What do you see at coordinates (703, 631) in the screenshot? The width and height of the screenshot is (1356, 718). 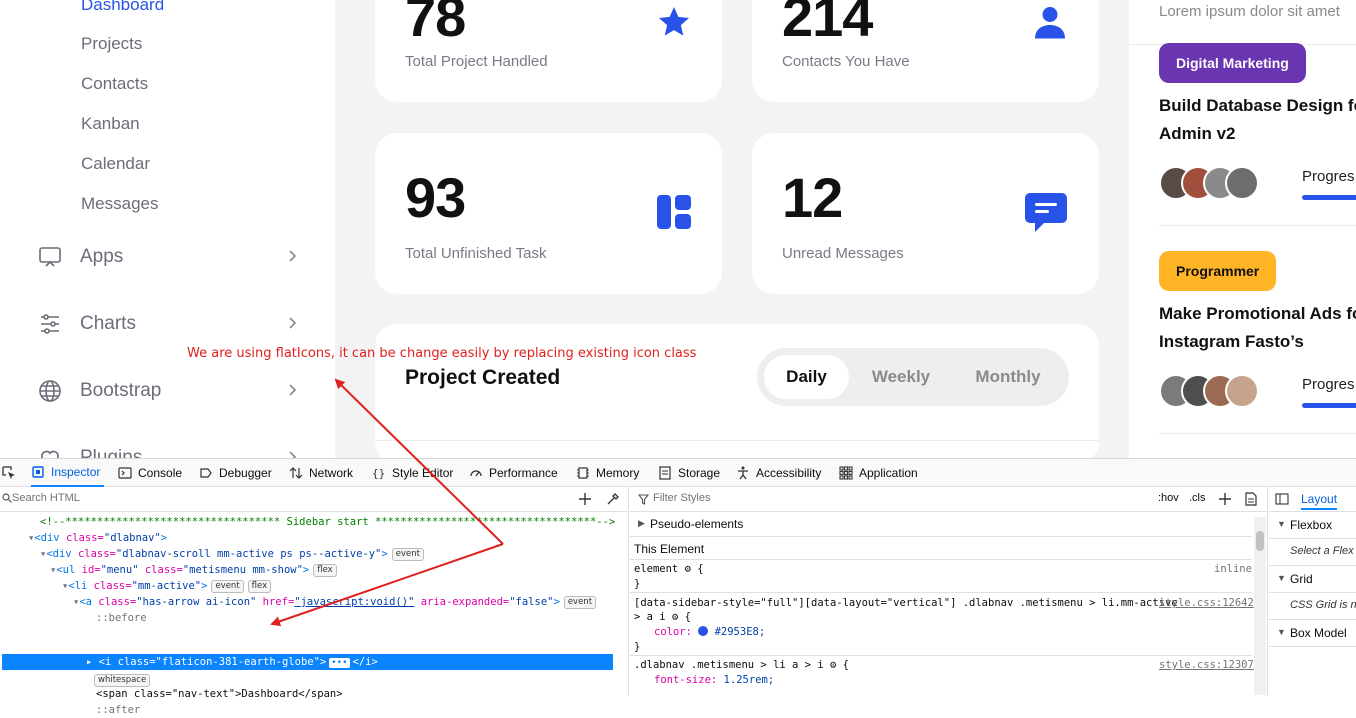 I see `color-swatch` at bounding box center [703, 631].